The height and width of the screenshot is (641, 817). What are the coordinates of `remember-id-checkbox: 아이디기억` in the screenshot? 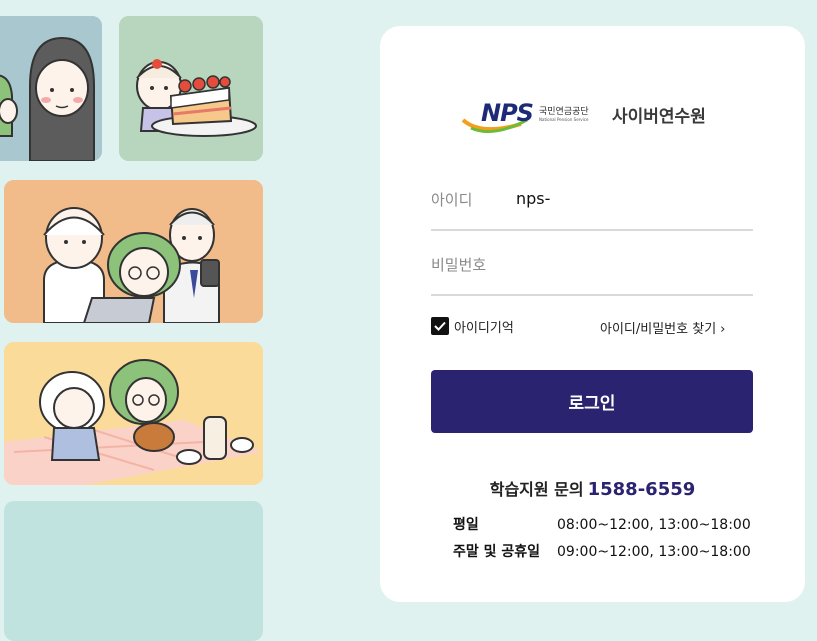 It's located at (472, 326).